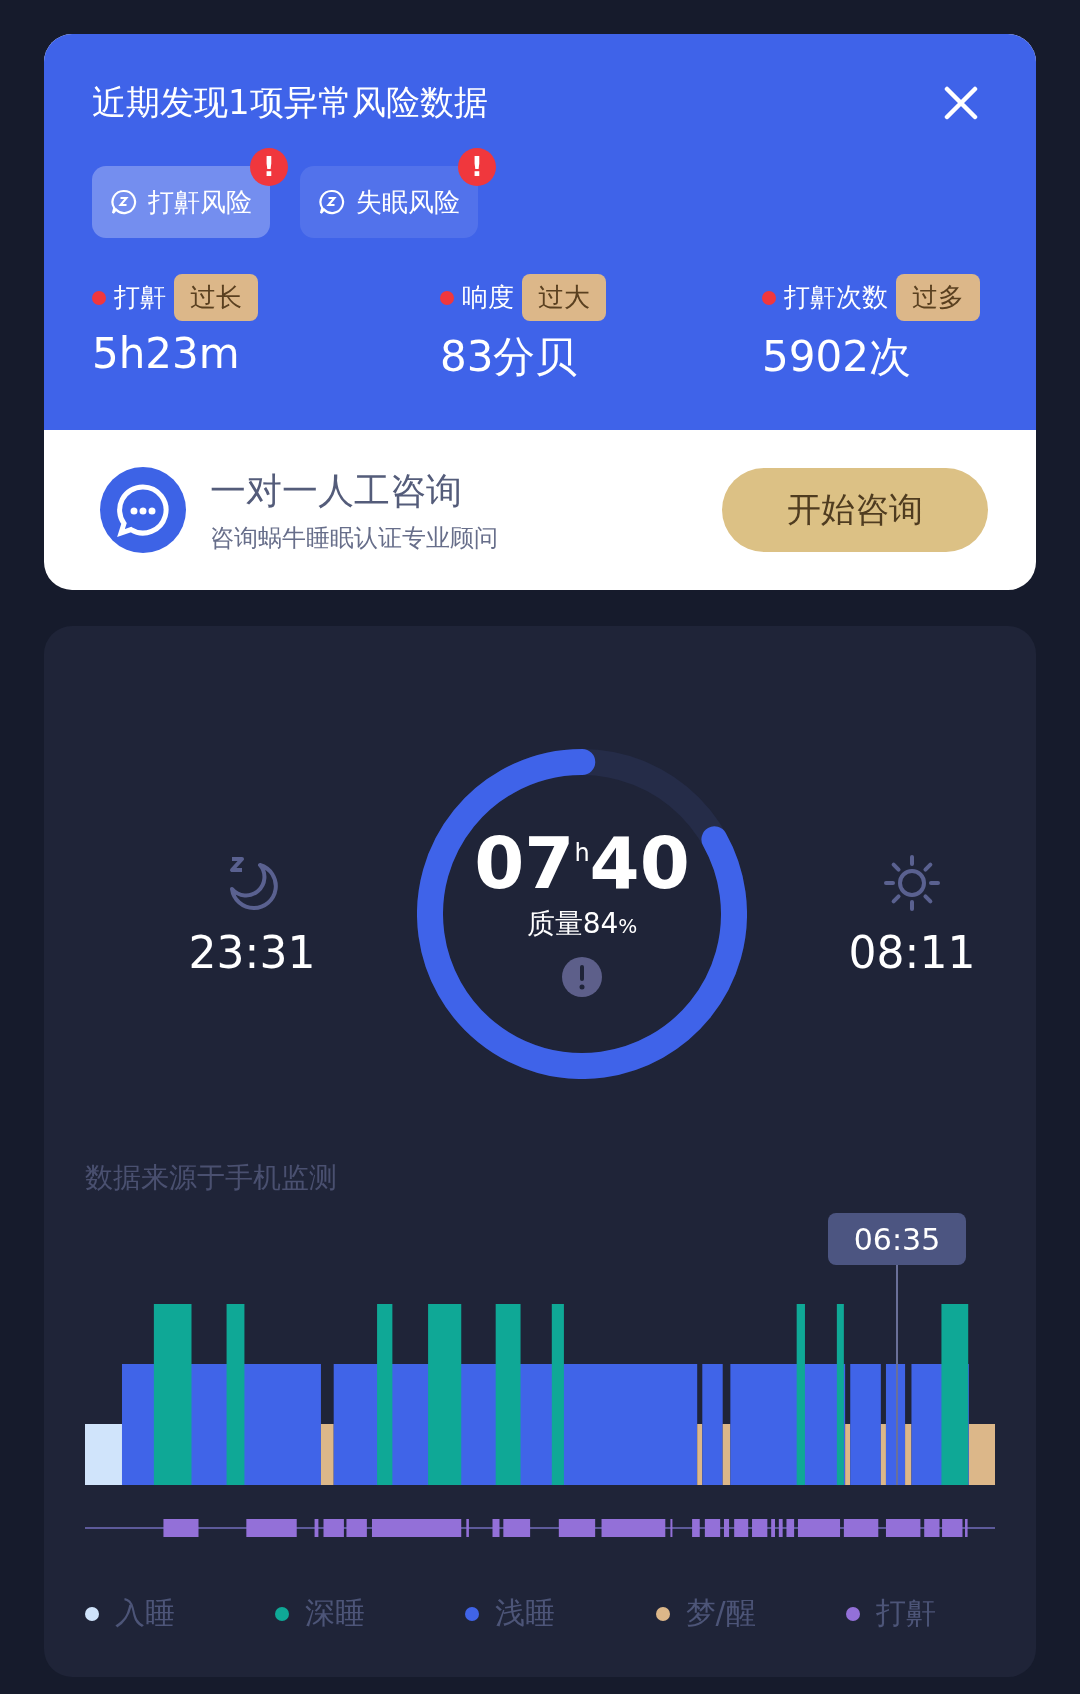 The width and height of the screenshot is (1080, 1694). I want to click on metric-label: 打鼾, so click(140, 297).